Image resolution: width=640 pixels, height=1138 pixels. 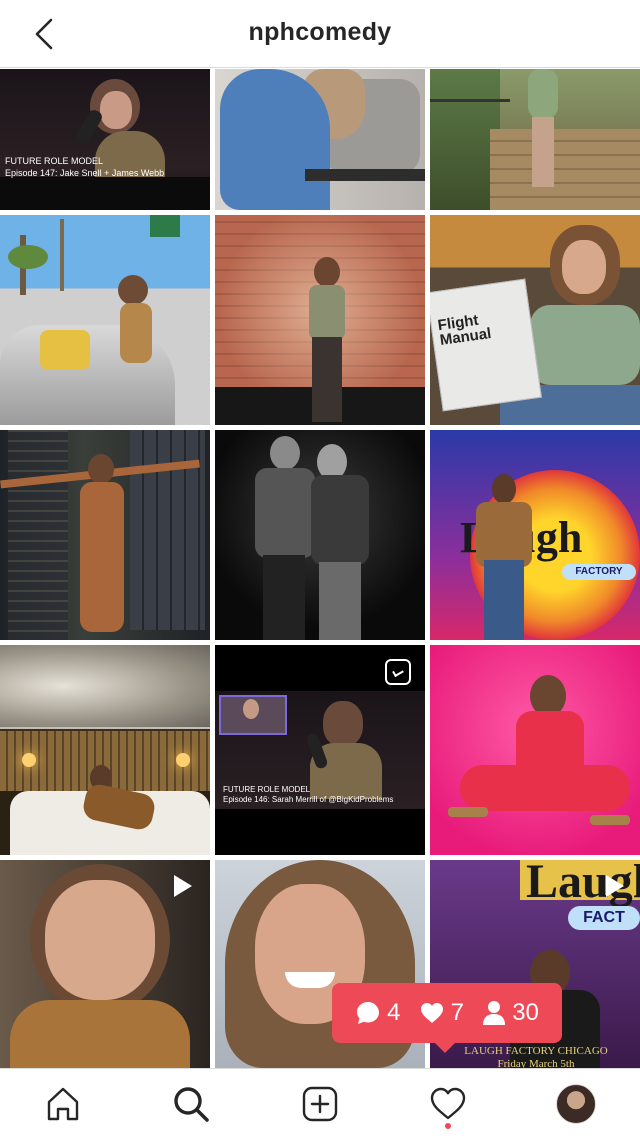 I want to click on post-tile: Laugh FACTORY, so click(x=535, y=535).